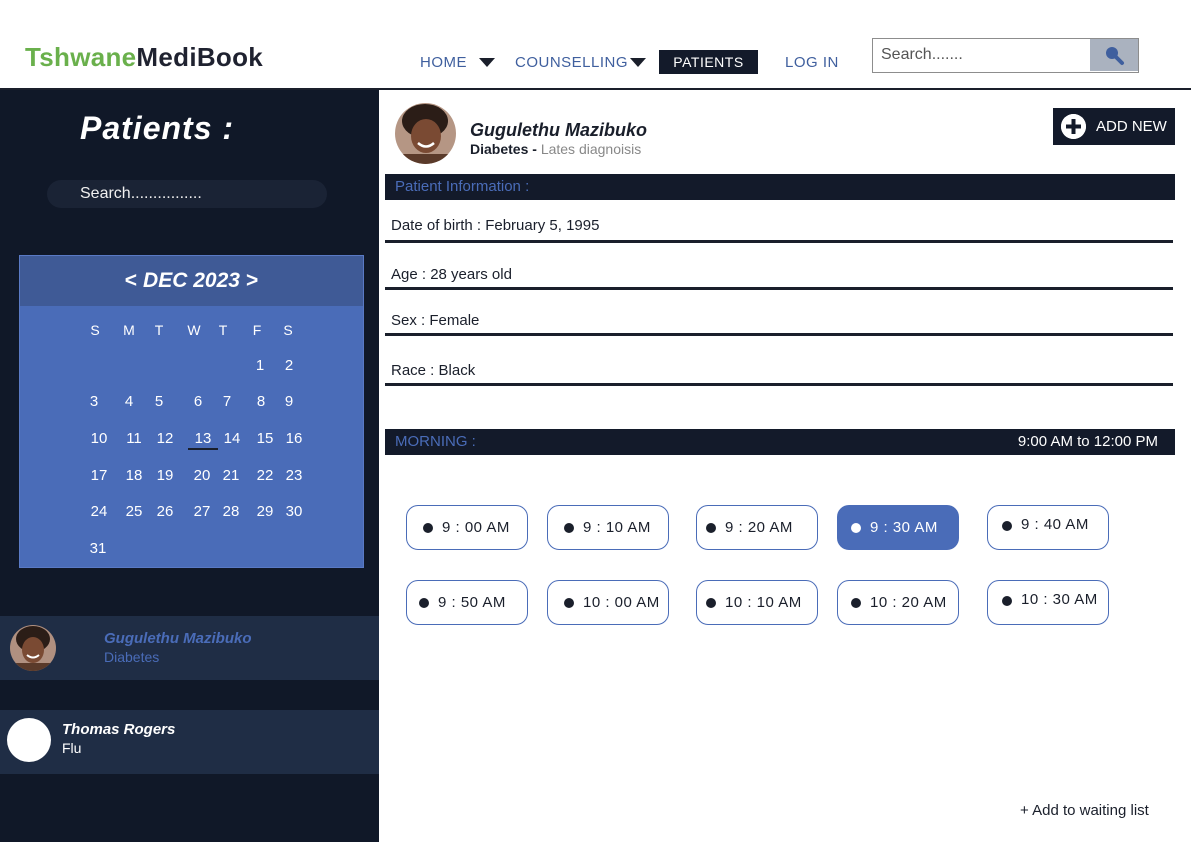  I want to click on calendar-day: 11, so click(134, 438).